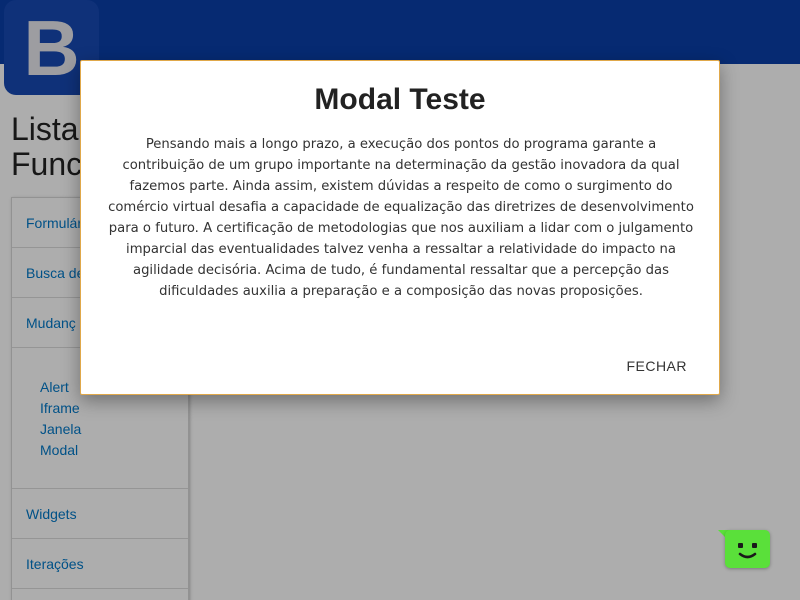  I want to click on chat-bubble, so click(747, 549).